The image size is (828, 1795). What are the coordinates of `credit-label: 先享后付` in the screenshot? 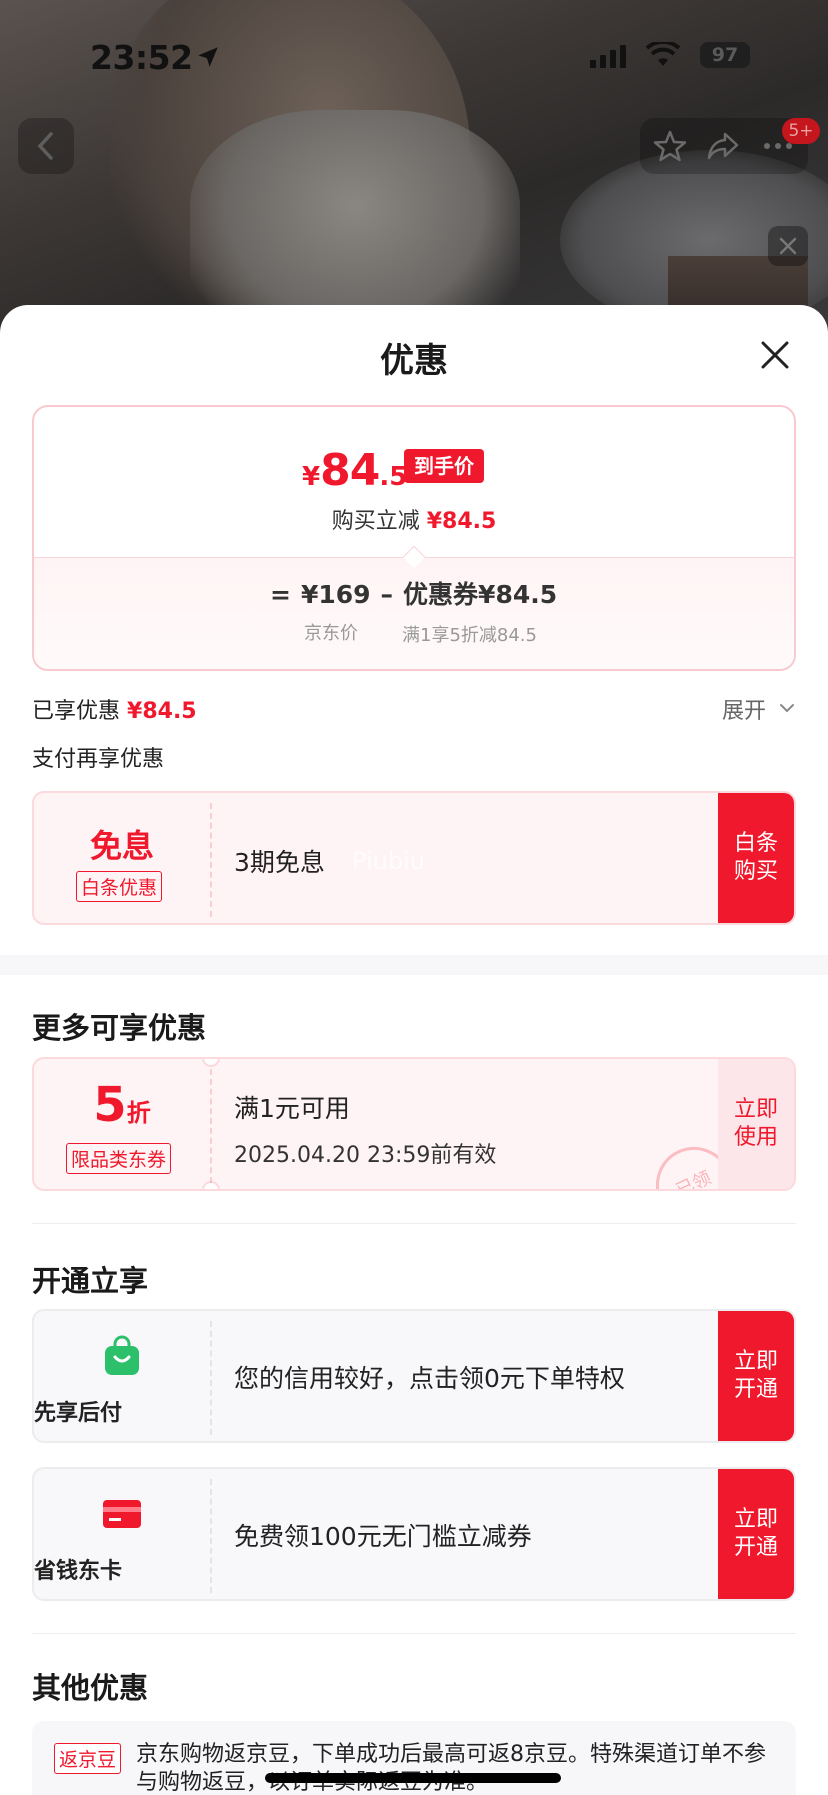 It's located at (78, 1413).